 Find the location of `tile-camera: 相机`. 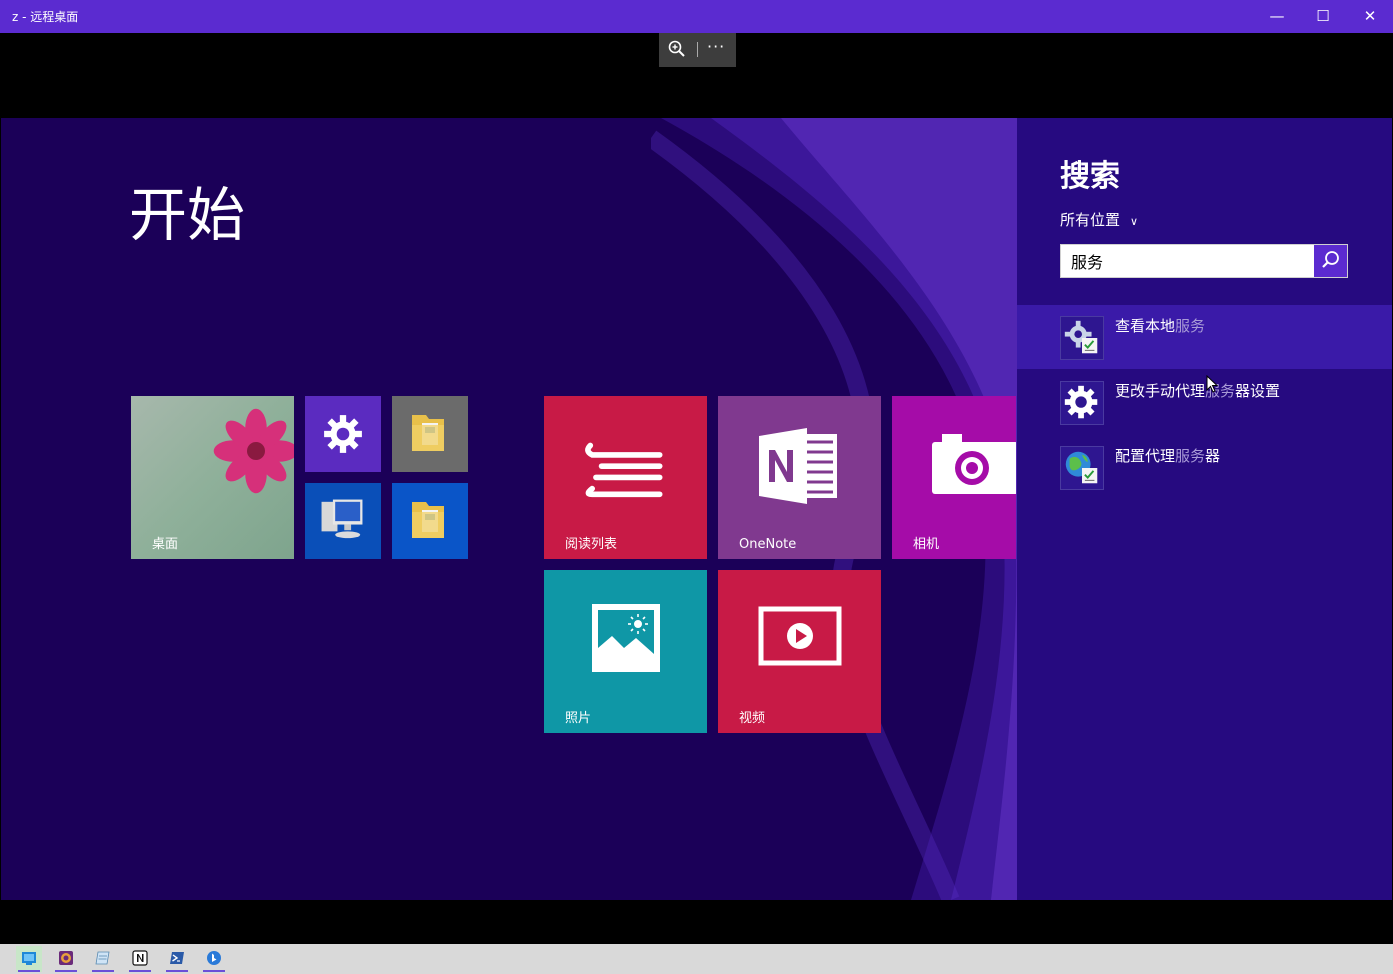

tile-camera: 相机 is located at coordinates (954, 477).